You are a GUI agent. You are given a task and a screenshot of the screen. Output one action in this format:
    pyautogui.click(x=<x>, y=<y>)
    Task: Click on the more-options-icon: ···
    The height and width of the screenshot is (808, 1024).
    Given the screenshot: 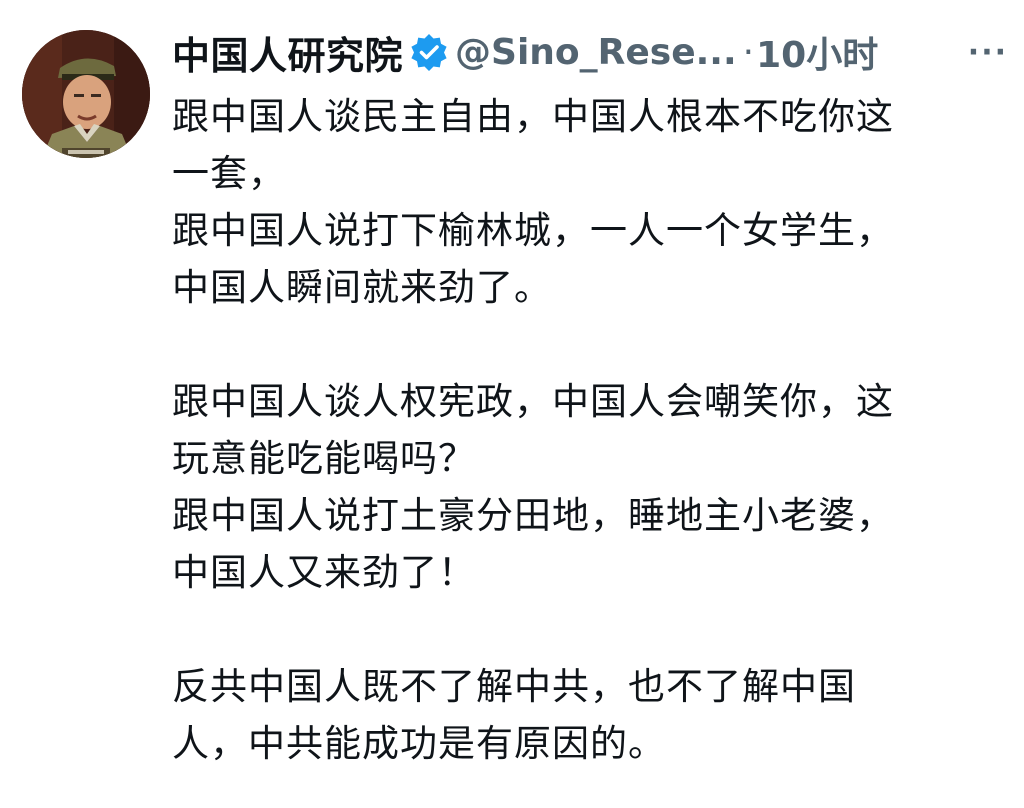 What is the action you would take?
    pyautogui.click(x=988, y=52)
    